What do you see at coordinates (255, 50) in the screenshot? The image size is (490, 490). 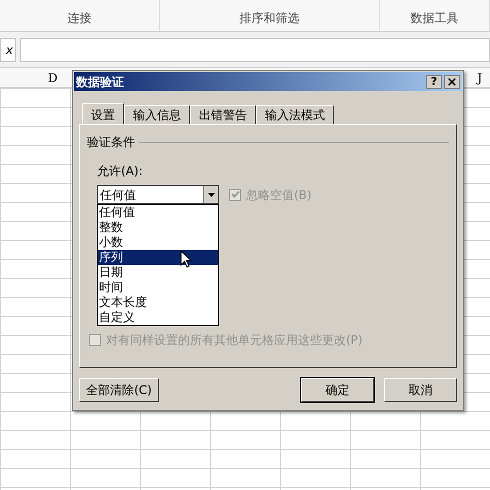 I see `formula-field` at bounding box center [255, 50].